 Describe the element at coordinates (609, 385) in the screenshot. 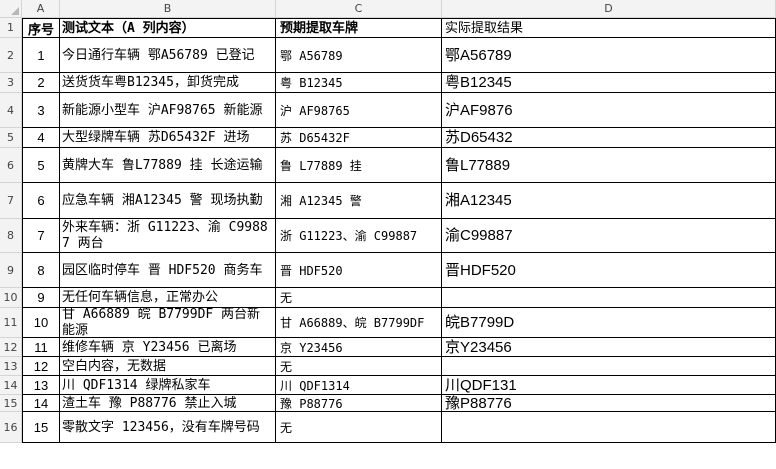

I see `table-cell-d: 川QDF131` at that location.